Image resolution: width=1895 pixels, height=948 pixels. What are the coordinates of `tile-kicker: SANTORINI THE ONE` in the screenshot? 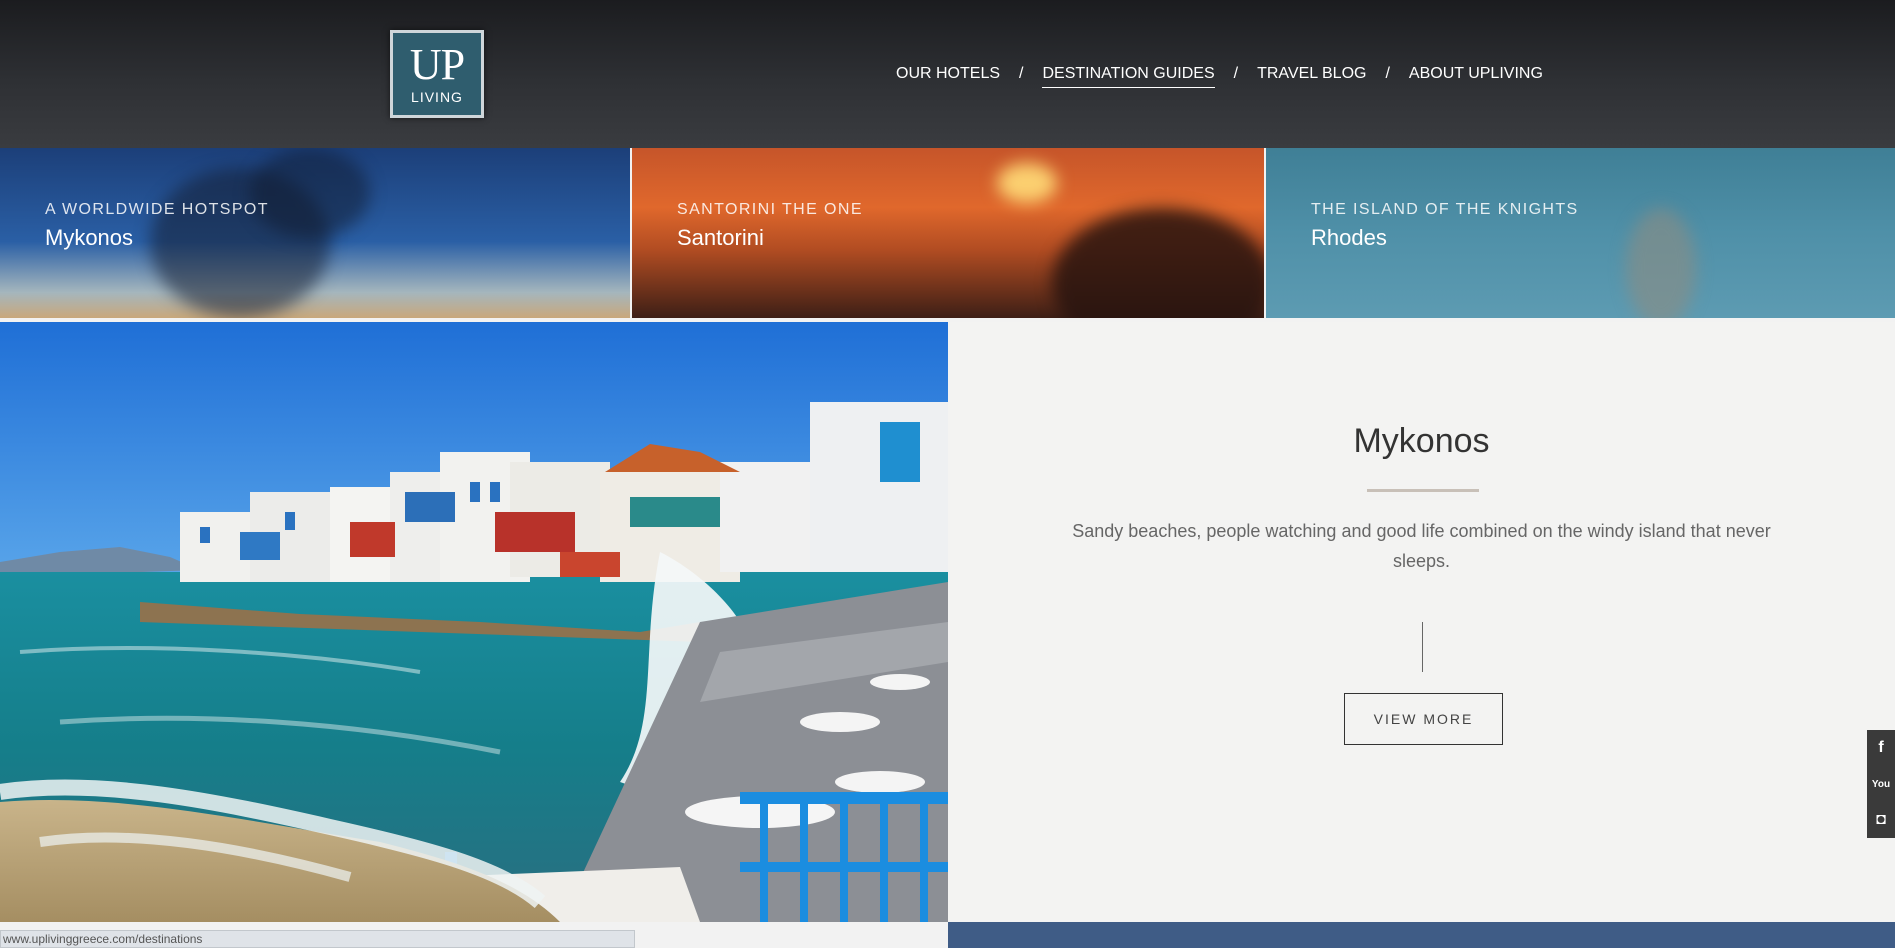 It's located at (770, 209).